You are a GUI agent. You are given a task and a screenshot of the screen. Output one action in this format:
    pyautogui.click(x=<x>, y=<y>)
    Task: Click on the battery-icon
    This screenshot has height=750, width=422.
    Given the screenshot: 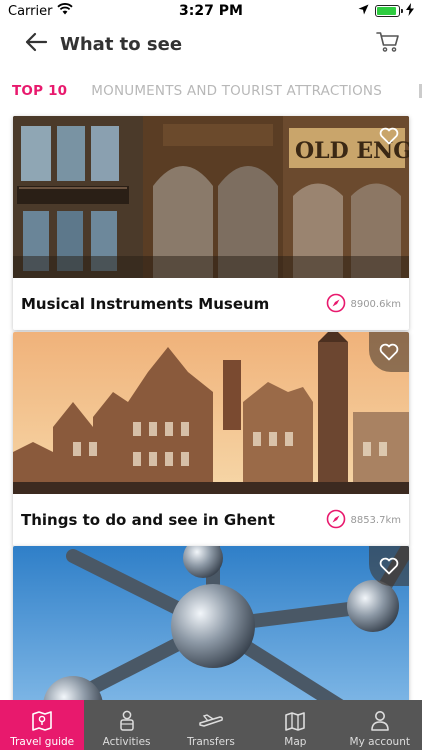 What is the action you would take?
    pyautogui.click(x=389, y=11)
    